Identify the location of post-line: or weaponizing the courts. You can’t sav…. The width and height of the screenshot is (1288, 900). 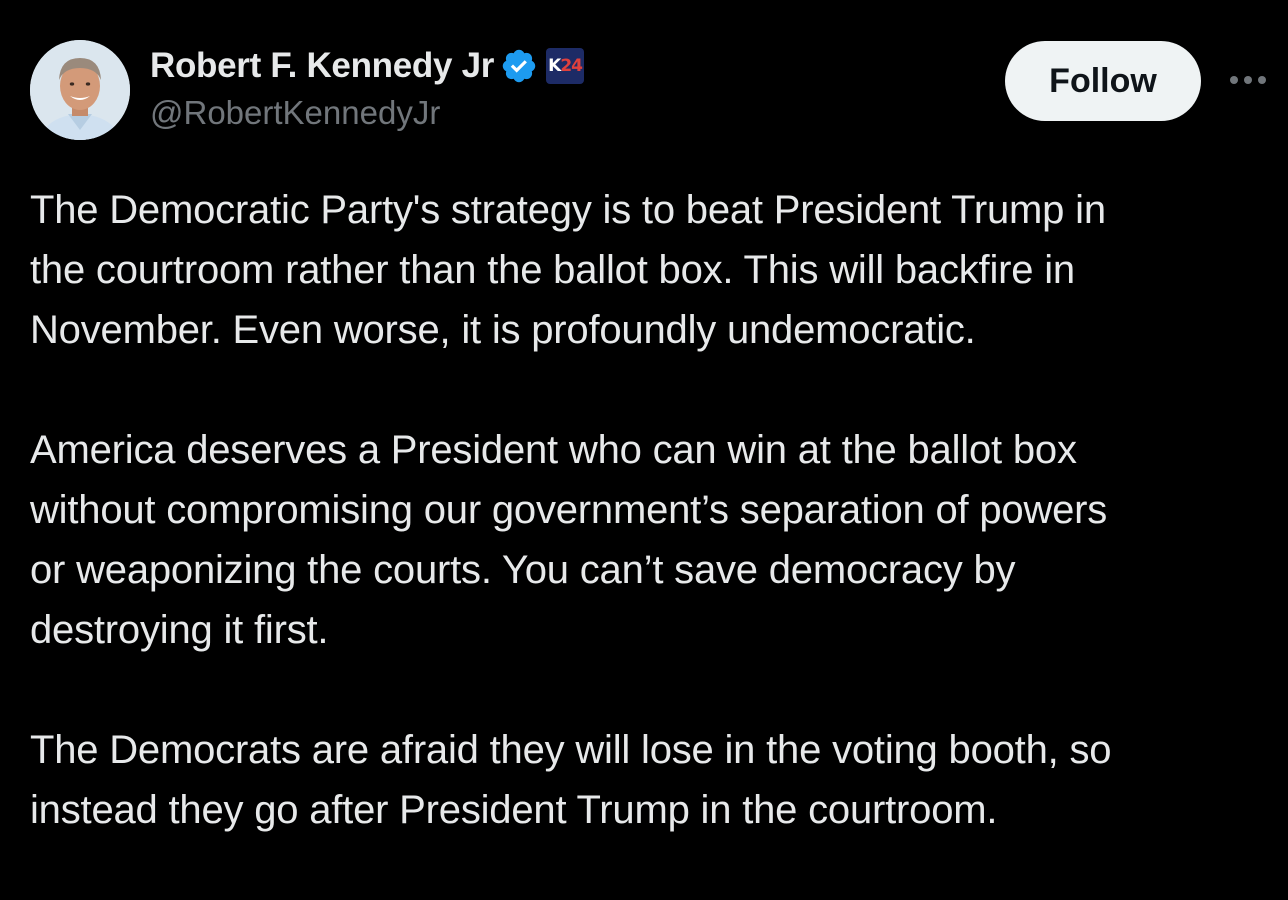
(523, 570).